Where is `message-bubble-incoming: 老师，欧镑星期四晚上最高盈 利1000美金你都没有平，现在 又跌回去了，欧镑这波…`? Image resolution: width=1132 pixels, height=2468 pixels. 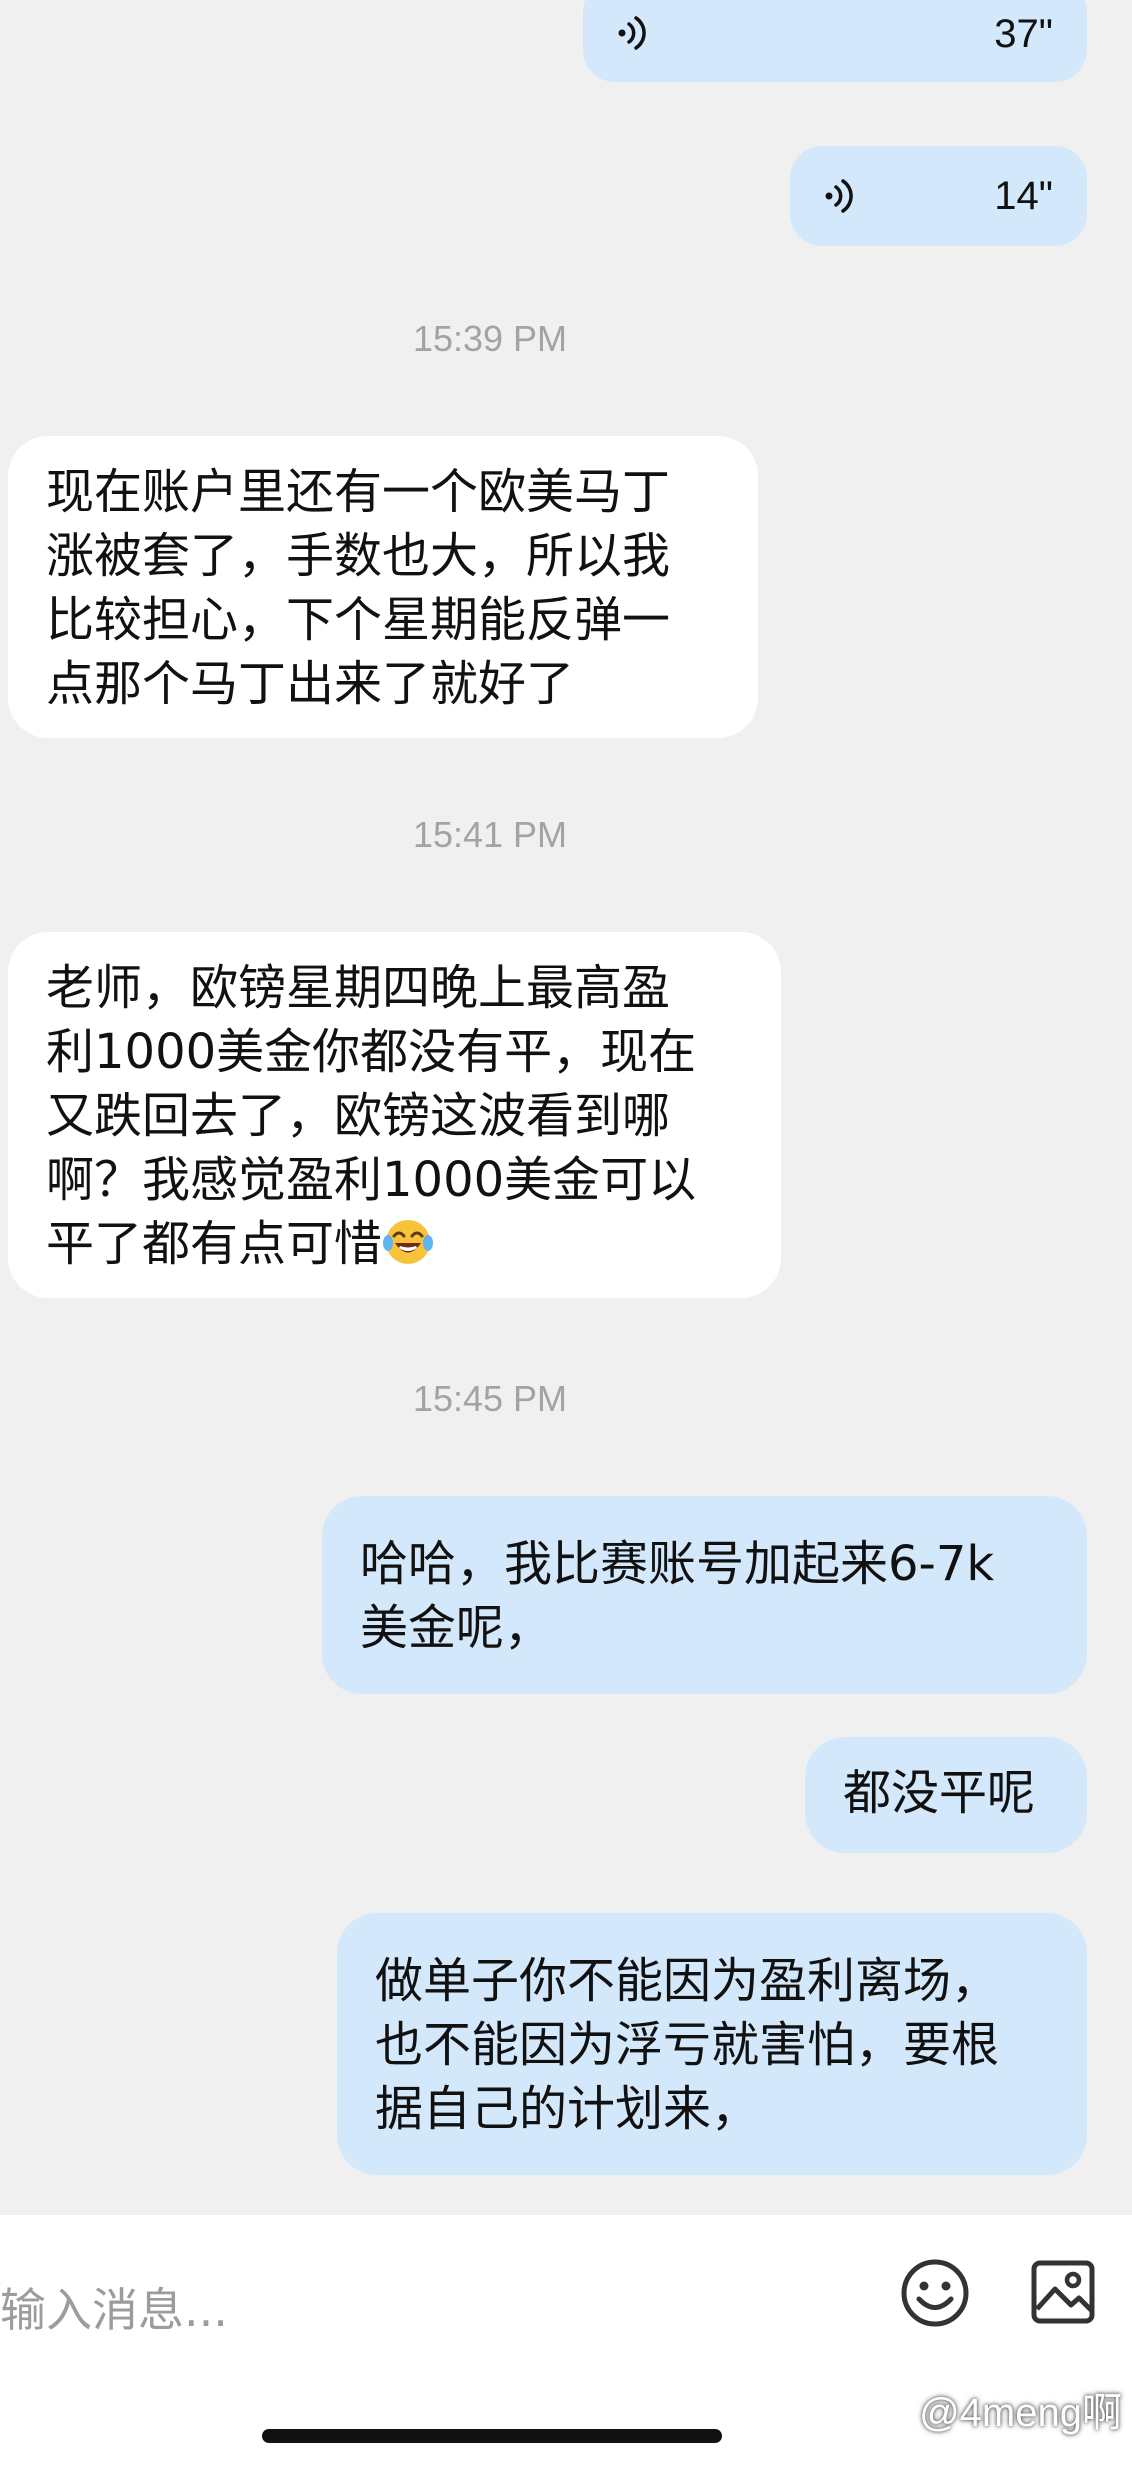
message-bubble-incoming: 老师，欧镑星期四晚上最高盈 利1000美金你都没有平，现在 又跌回去了，欧镑这波… is located at coordinates (394, 1115).